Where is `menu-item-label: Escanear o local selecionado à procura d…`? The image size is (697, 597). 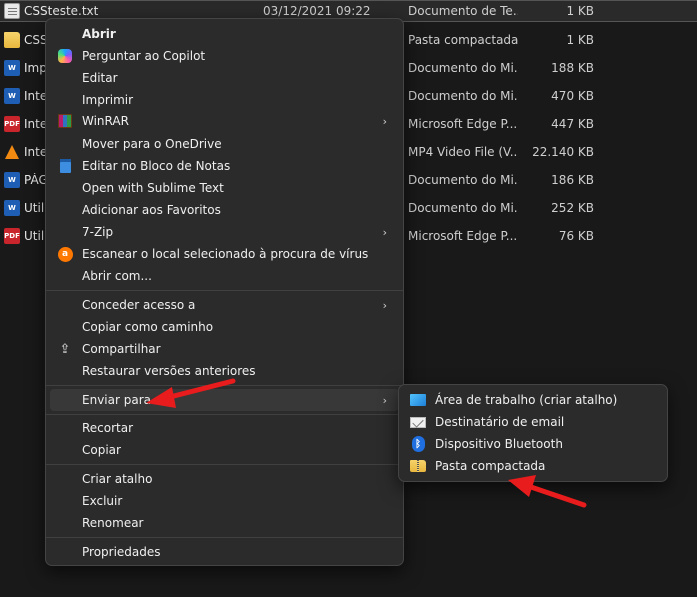
menu-item-label: Escanear o local selecionado à procura d… is located at coordinates (225, 254).